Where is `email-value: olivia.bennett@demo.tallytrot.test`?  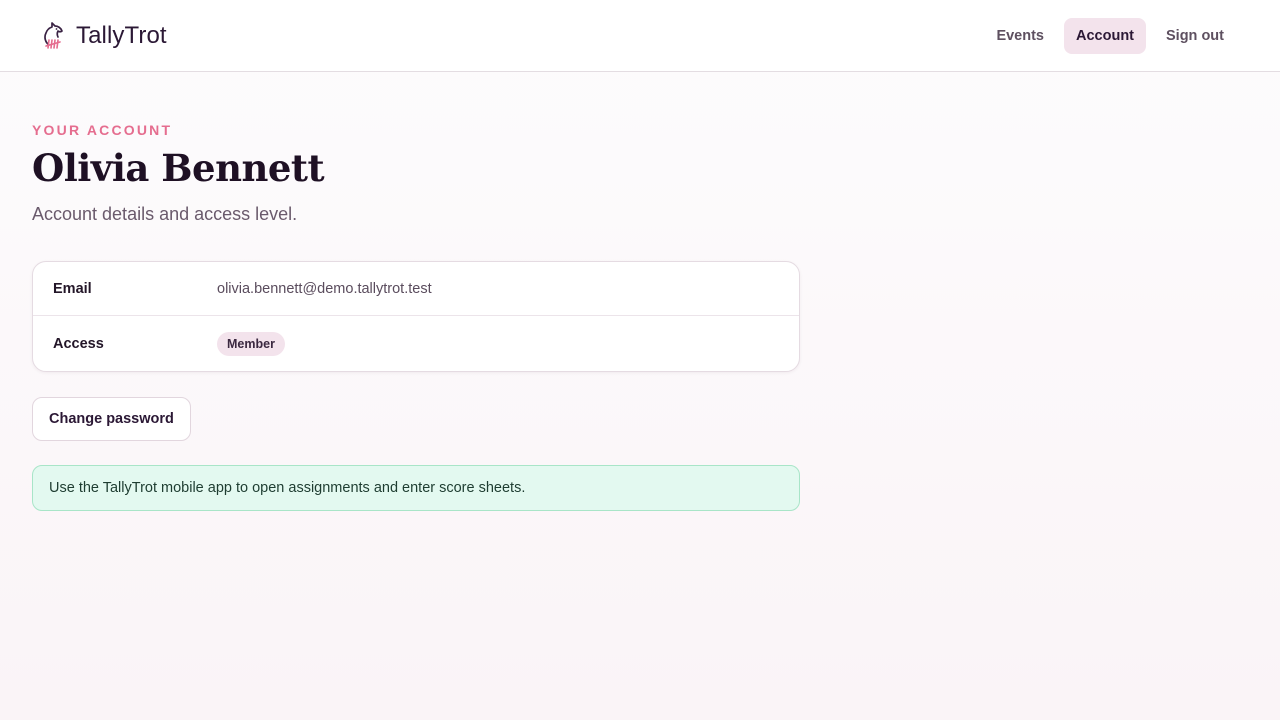
email-value: olivia.bennett@demo.tallytrot.test is located at coordinates (324, 288).